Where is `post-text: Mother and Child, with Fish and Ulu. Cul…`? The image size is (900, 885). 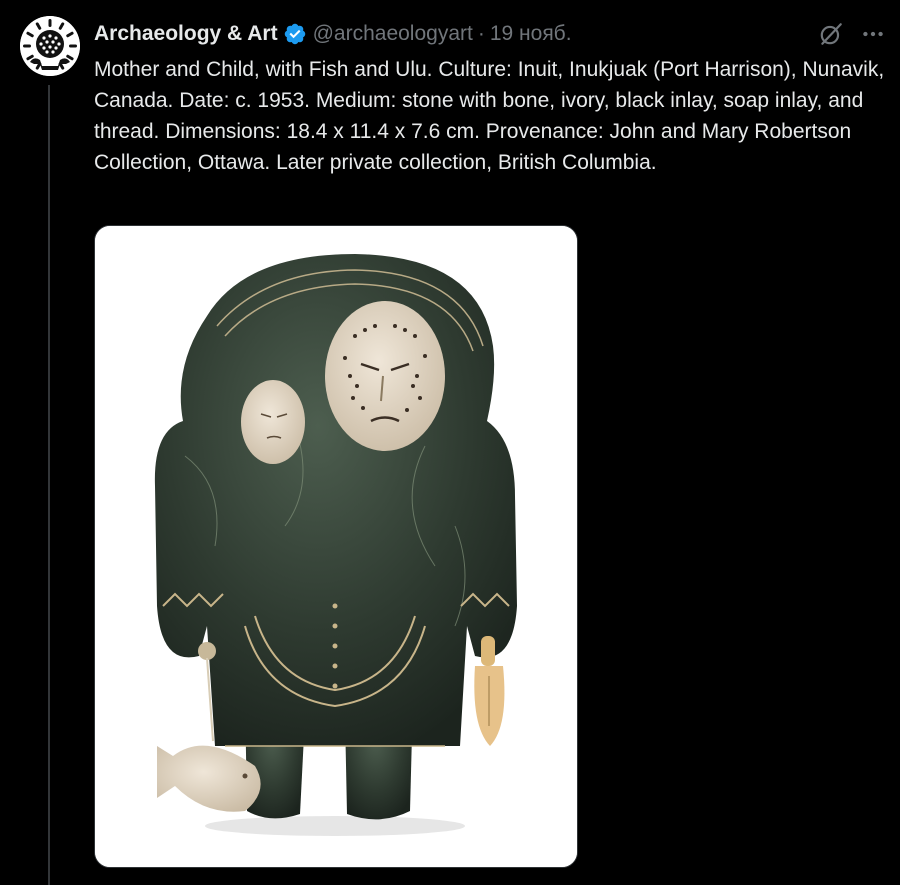 post-text: Mother and Child, with Fish and Ulu. Cul… is located at coordinates (489, 116).